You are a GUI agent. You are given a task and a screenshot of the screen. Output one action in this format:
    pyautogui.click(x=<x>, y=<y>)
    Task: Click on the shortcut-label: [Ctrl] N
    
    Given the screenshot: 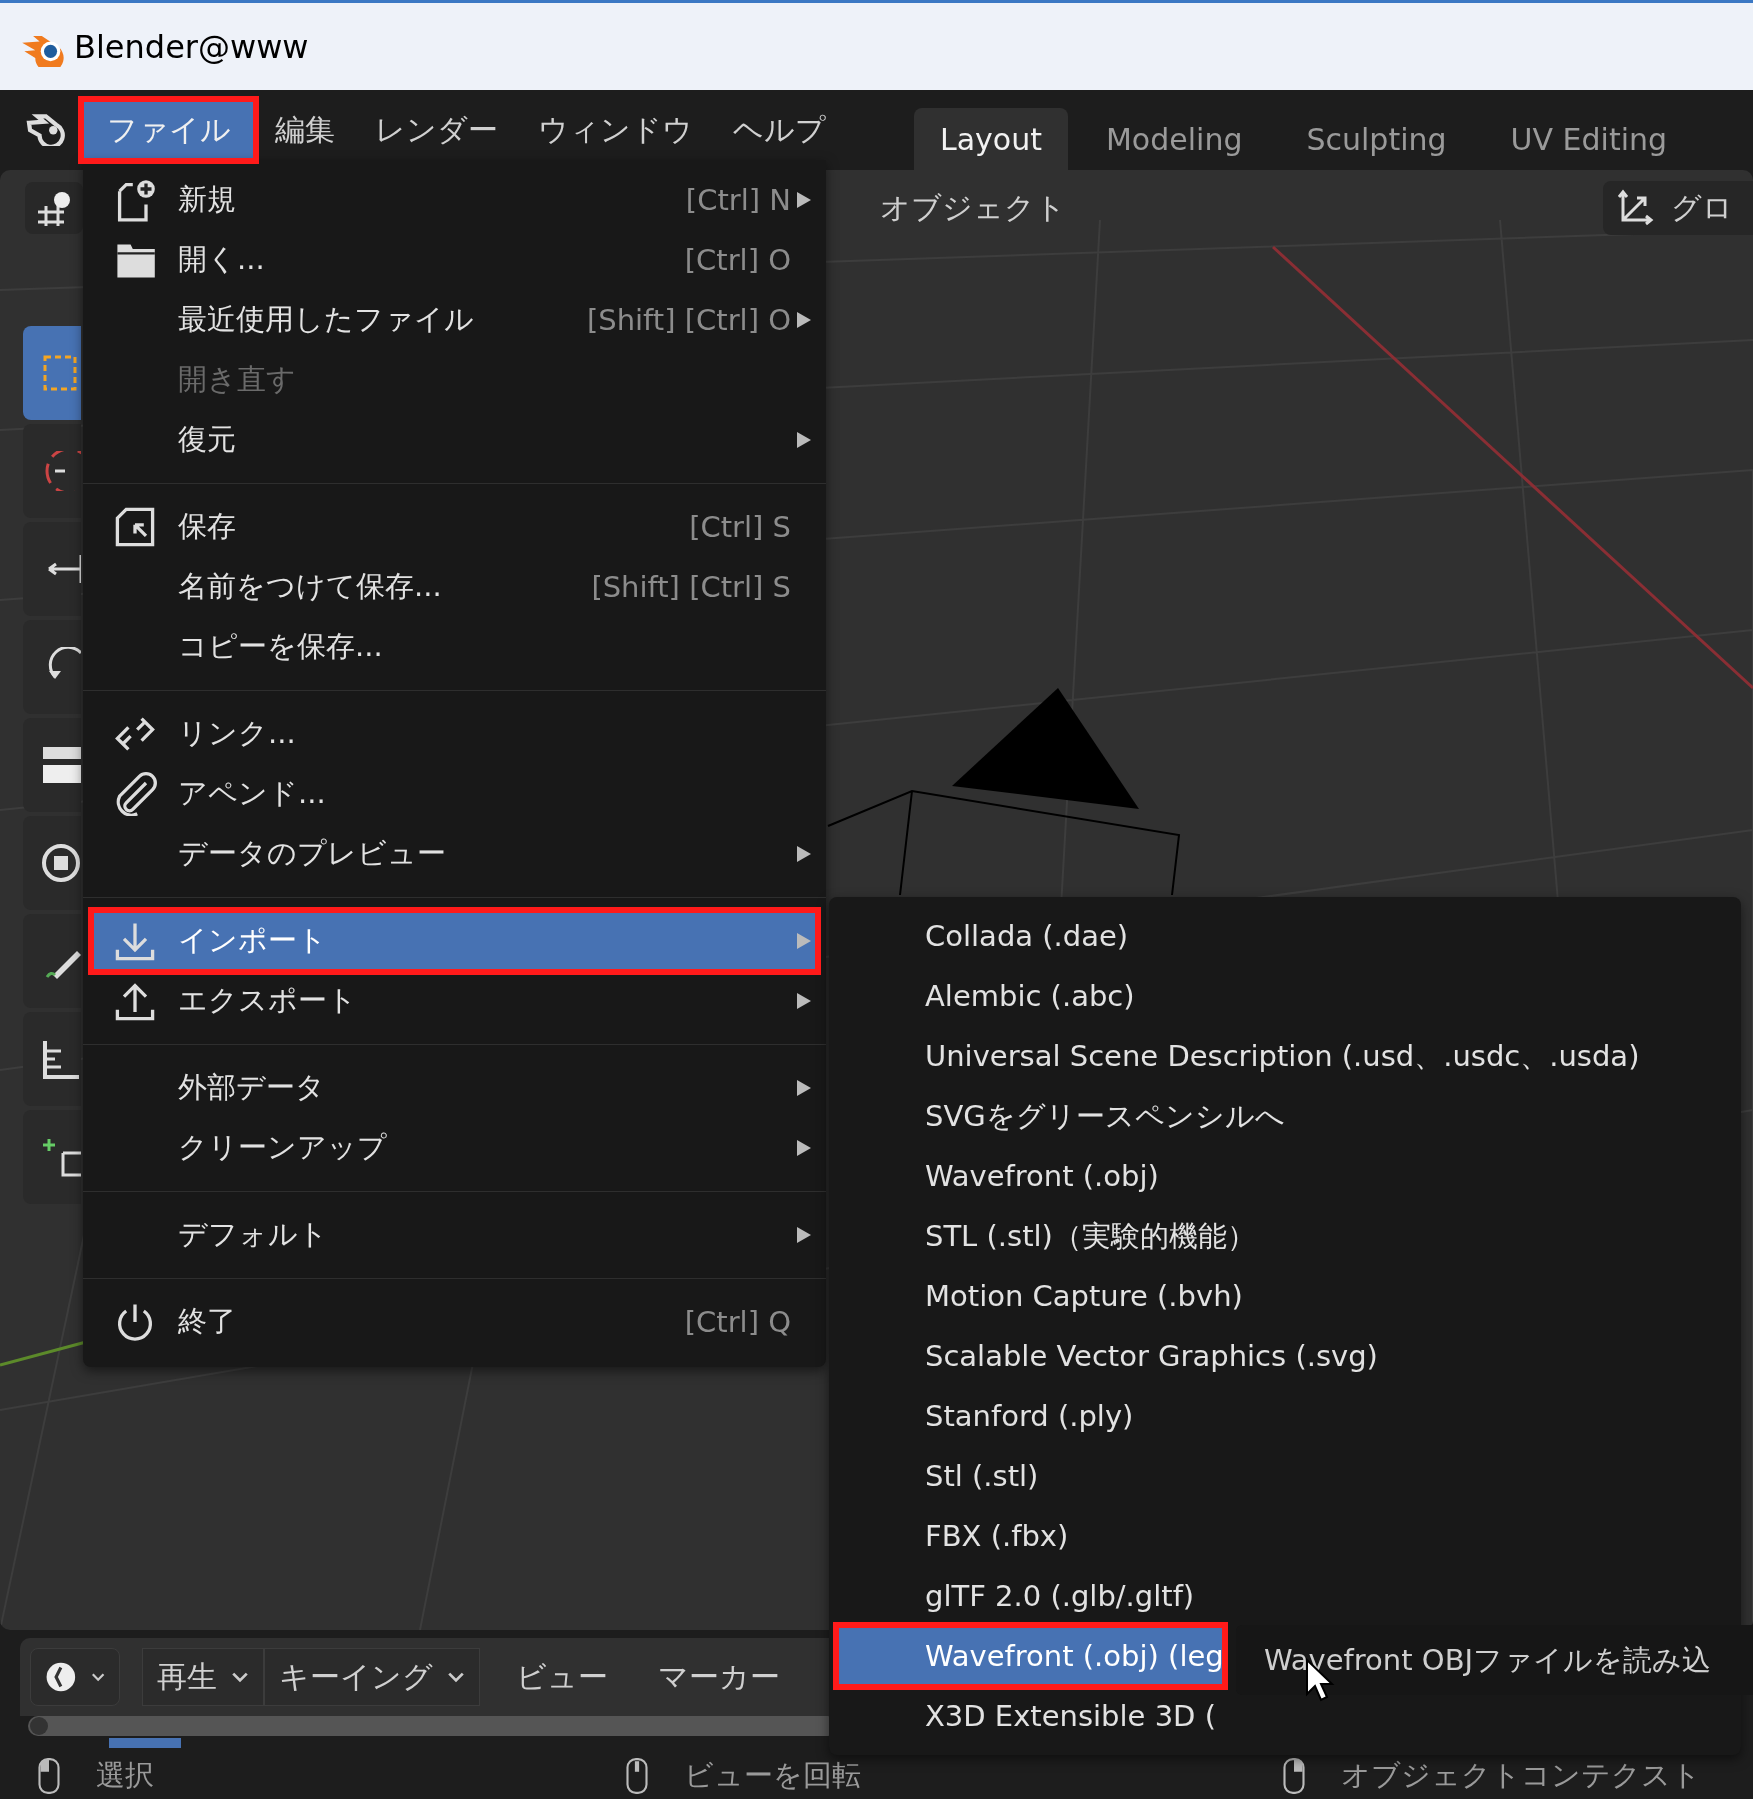 What is the action you would take?
    pyautogui.click(x=738, y=200)
    